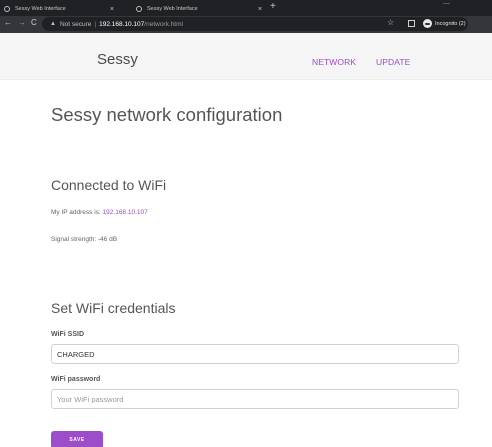  I want to click on bookmark-star-icon: ☆, so click(390, 22).